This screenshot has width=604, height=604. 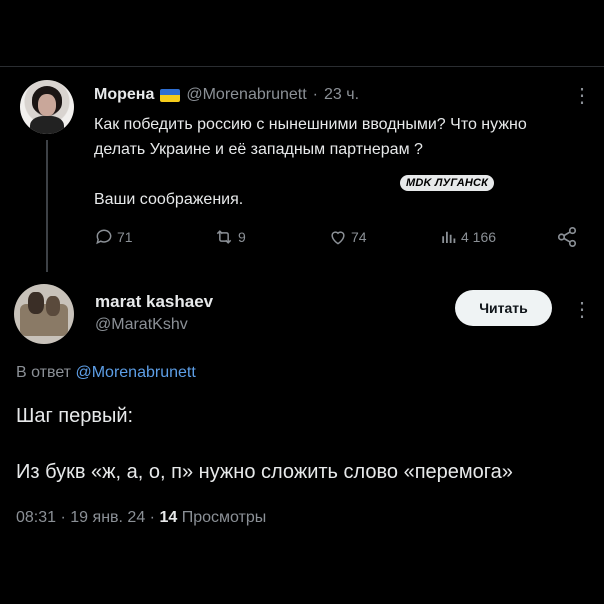 What do you see at coordinates (141, 325) in the screenshot?
I see `author-handle: @MaratKshv` at bounding box center [141, 325].